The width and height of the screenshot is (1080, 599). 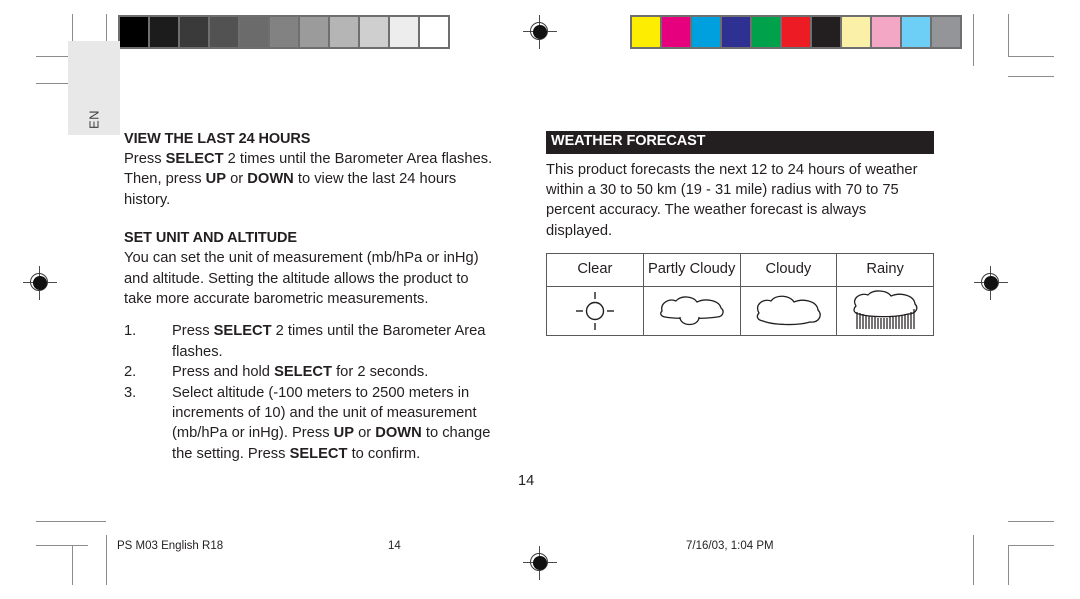 I want to click on list-item: 2. Press and hold SELECT for 2 seconds., so click(x=312, y=372).